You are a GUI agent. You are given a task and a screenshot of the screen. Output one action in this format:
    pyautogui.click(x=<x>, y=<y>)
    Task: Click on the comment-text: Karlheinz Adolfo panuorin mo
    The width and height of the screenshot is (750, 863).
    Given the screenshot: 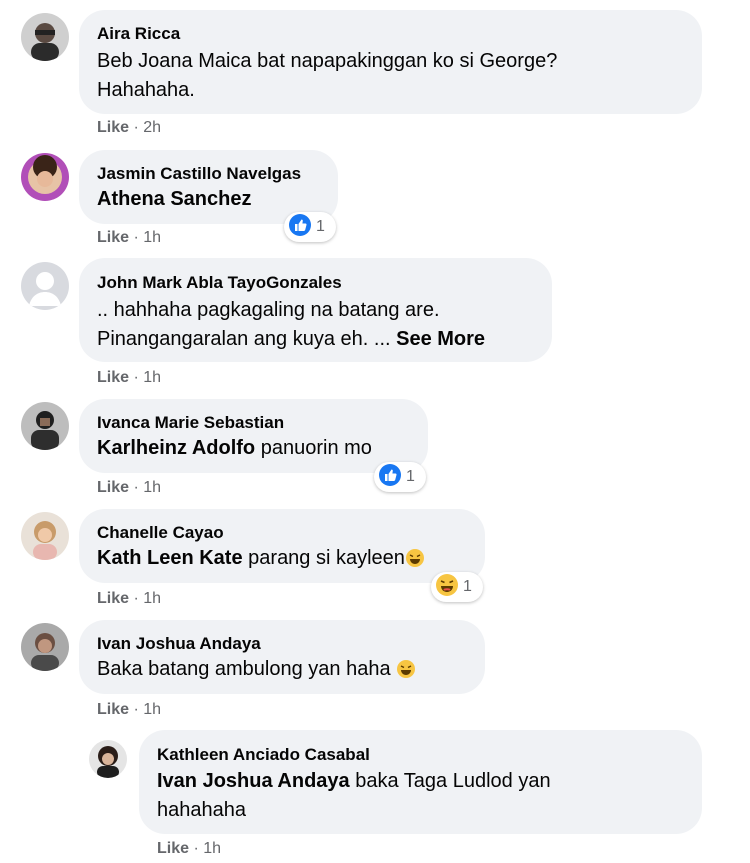 What is the action you would take?
    pyautogui.click(x=234, y=448)
    